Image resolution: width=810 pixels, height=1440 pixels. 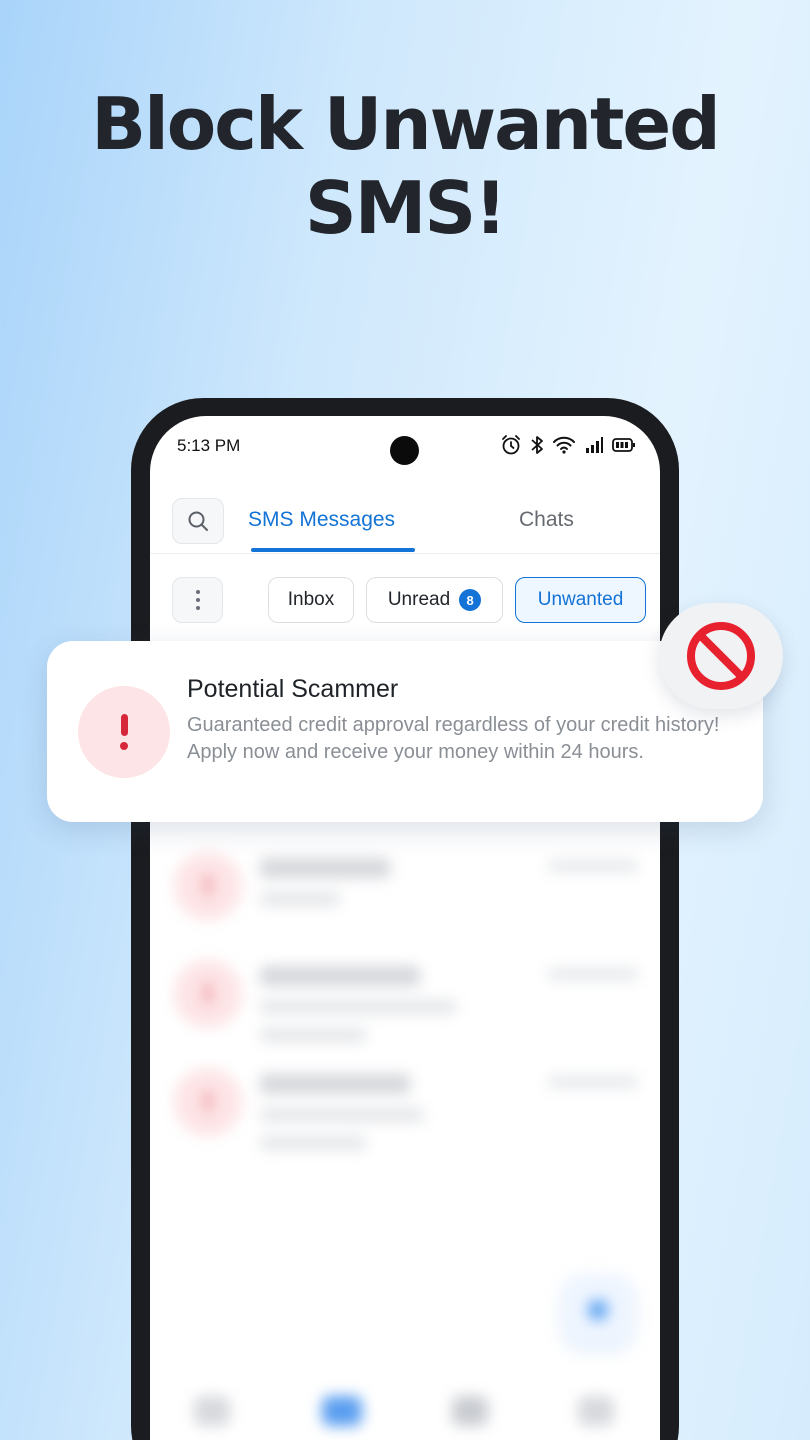 I want to click on filter-chip-label: Inbox, so click(x=311, y=599).